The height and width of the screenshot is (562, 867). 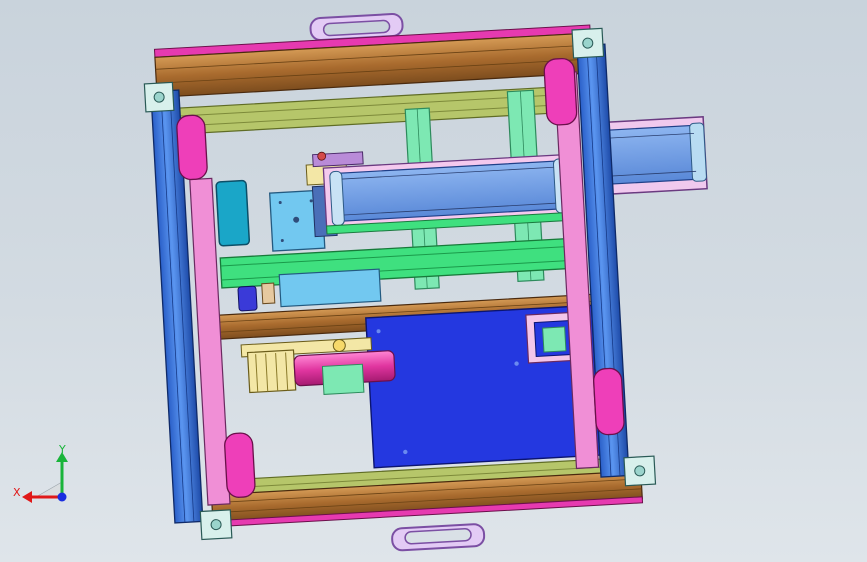 I want to click on corner-cap-top-left, so click(x=159, y=97).